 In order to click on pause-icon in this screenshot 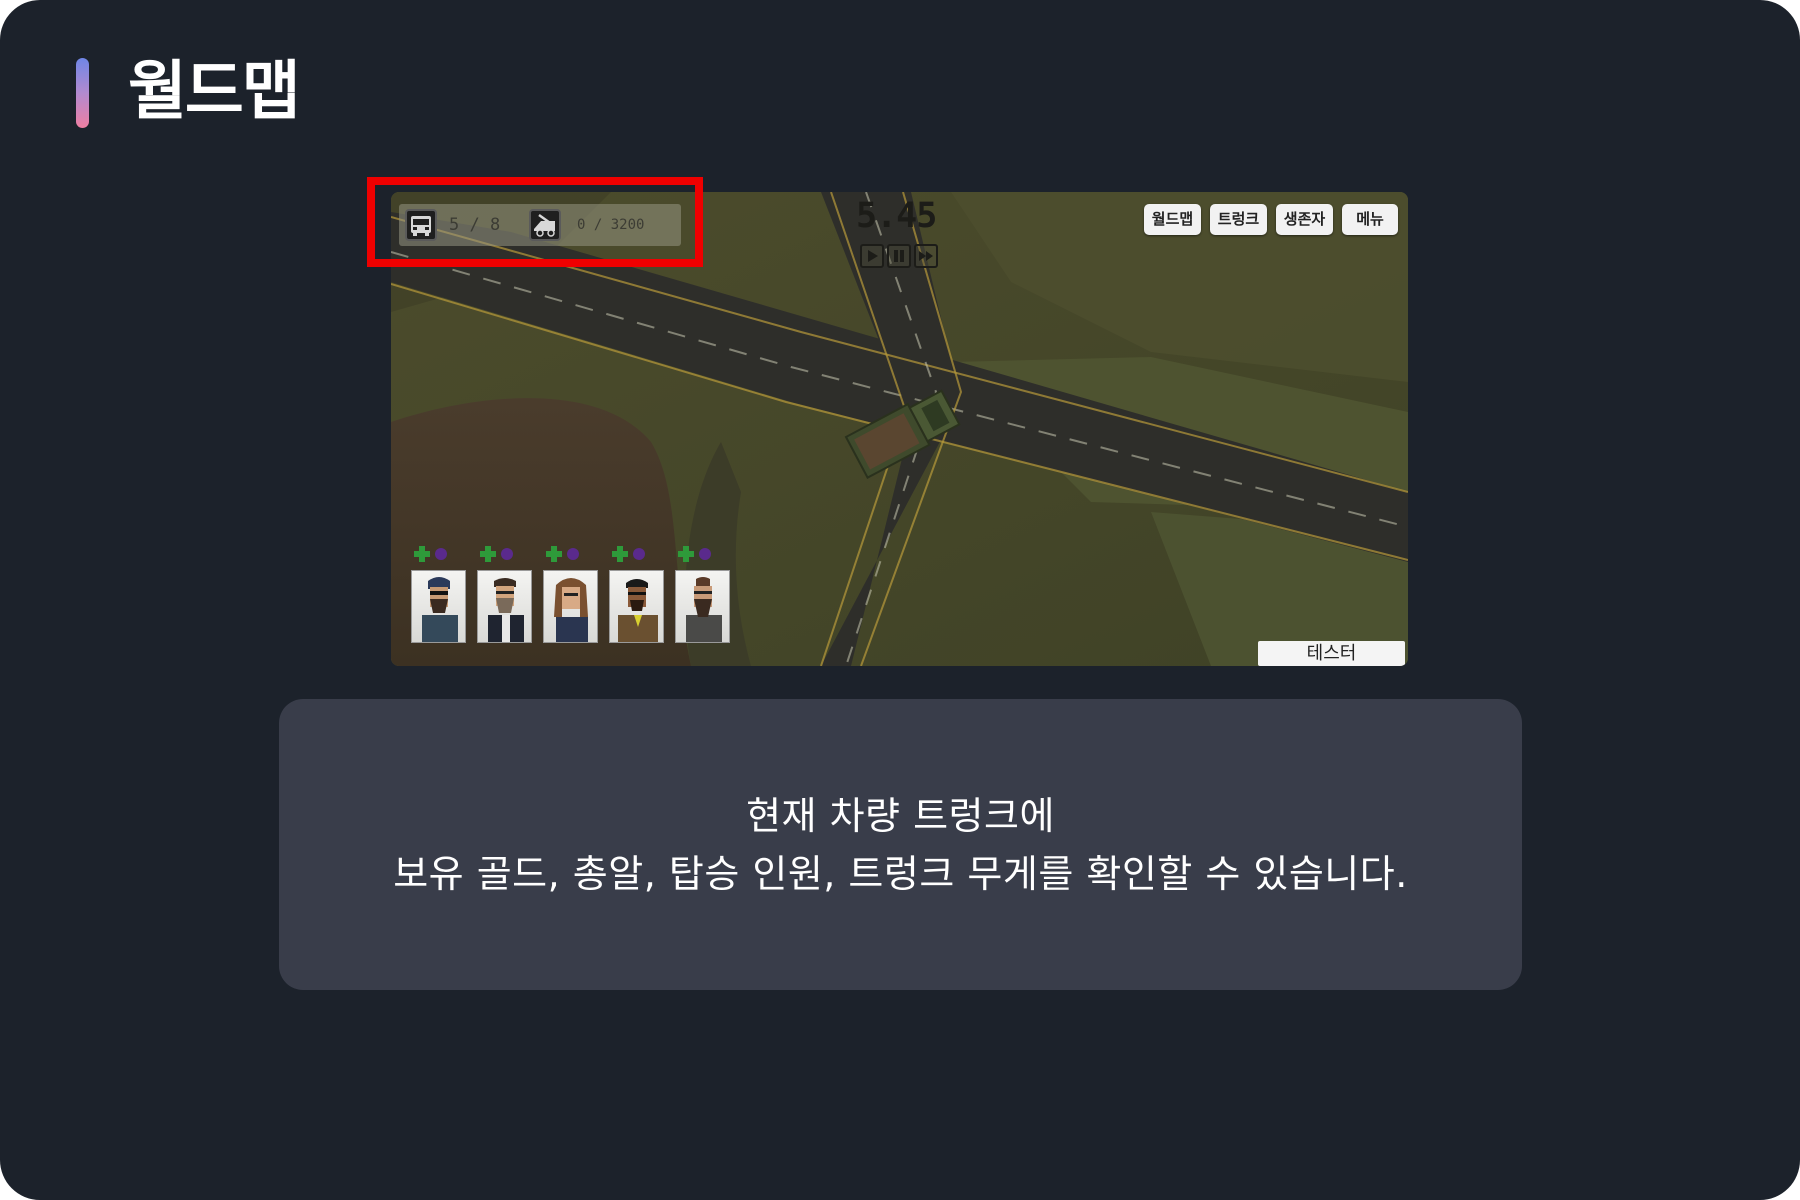, I will do `click(899, 256)`.